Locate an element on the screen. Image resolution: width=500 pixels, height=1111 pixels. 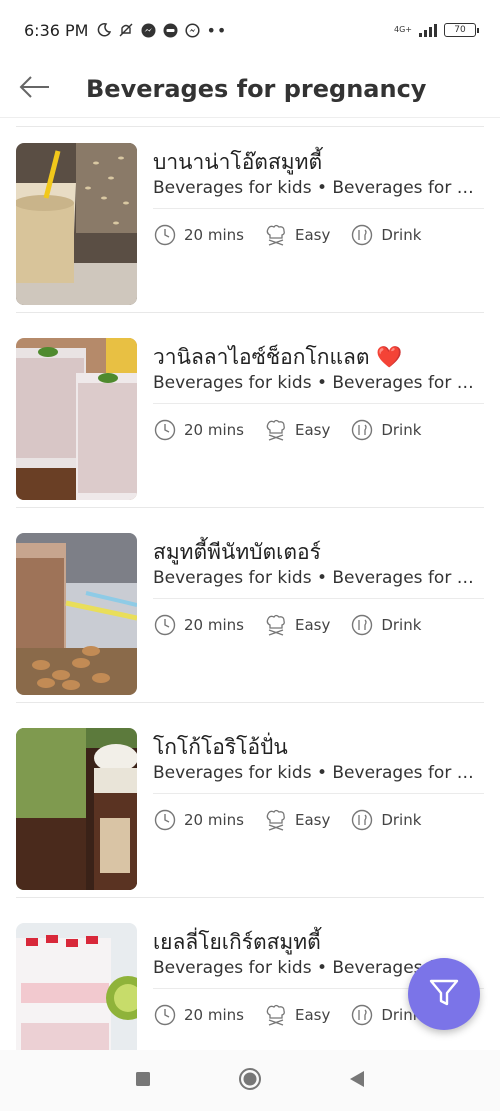
home-circle-icon is located at coordinates (250, 1081).